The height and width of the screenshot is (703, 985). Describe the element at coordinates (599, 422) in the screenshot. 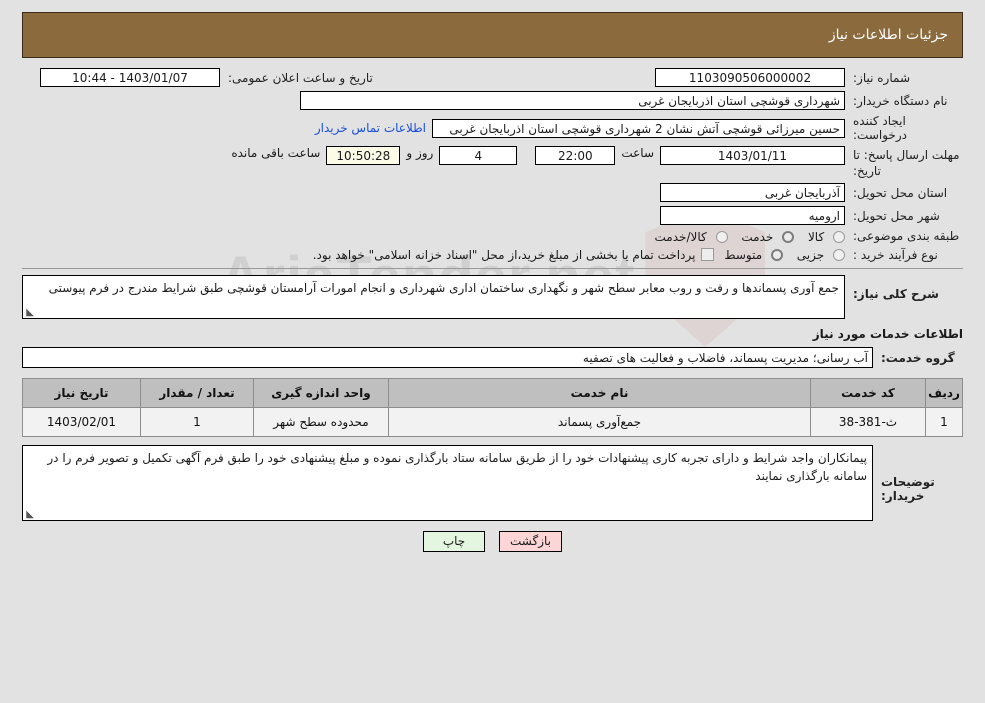

I see `cell-service-name: جمع‌آوری پسماند` at that location.